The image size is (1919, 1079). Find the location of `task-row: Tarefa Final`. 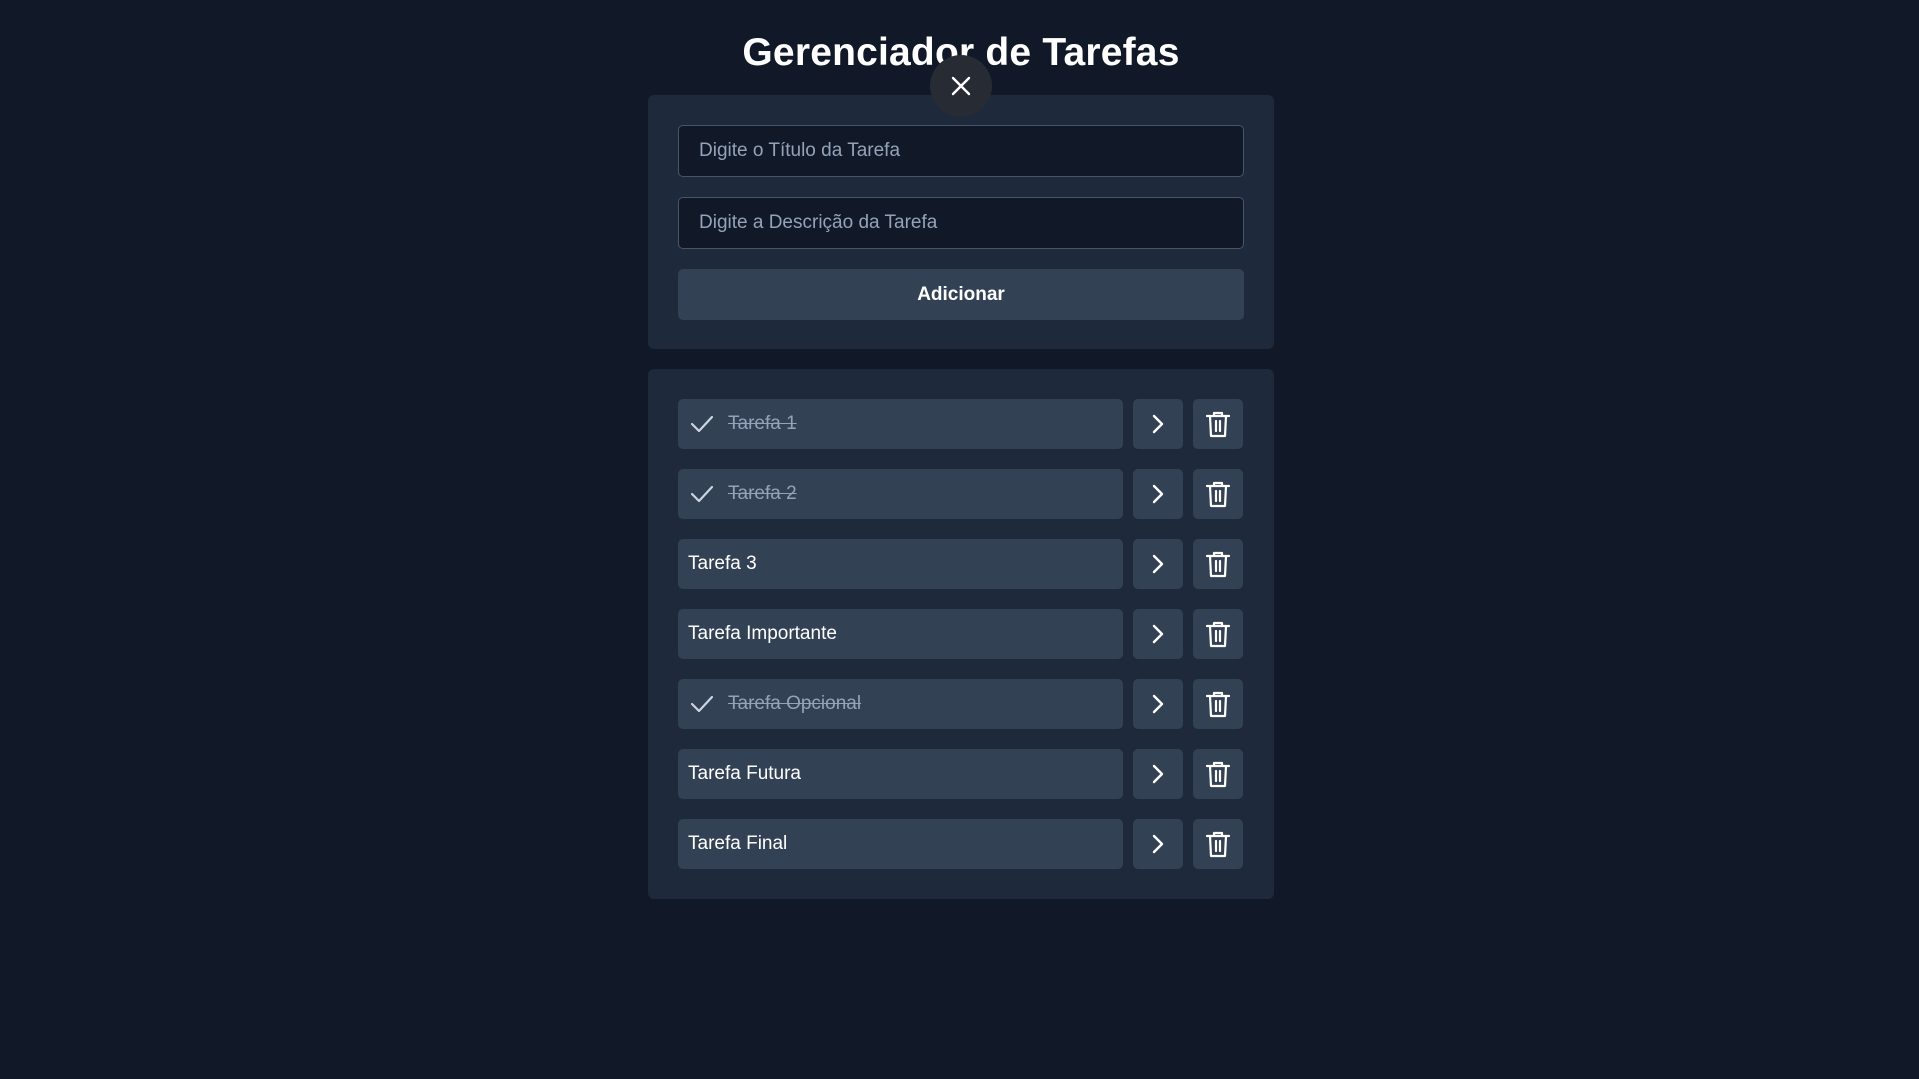

task-row: Tarefa Final is located at coordinates (961, 844).